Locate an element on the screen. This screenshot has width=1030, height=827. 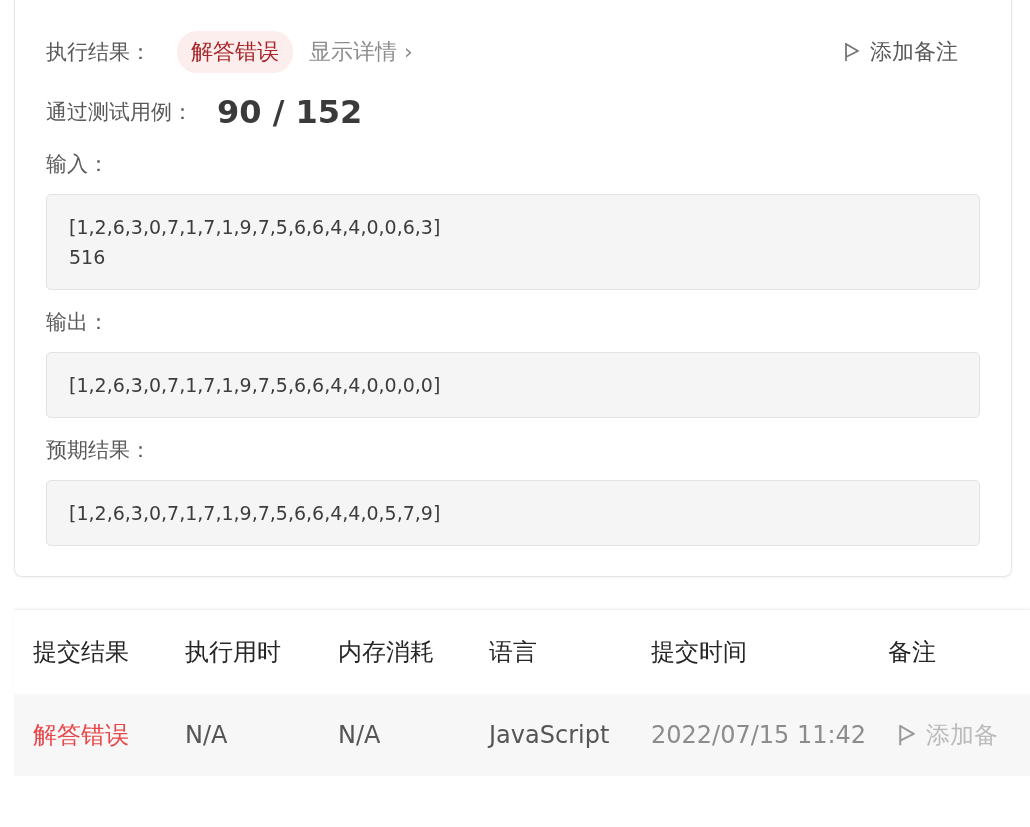
section-label: 预期结果： is located at coordinates (99, 450).